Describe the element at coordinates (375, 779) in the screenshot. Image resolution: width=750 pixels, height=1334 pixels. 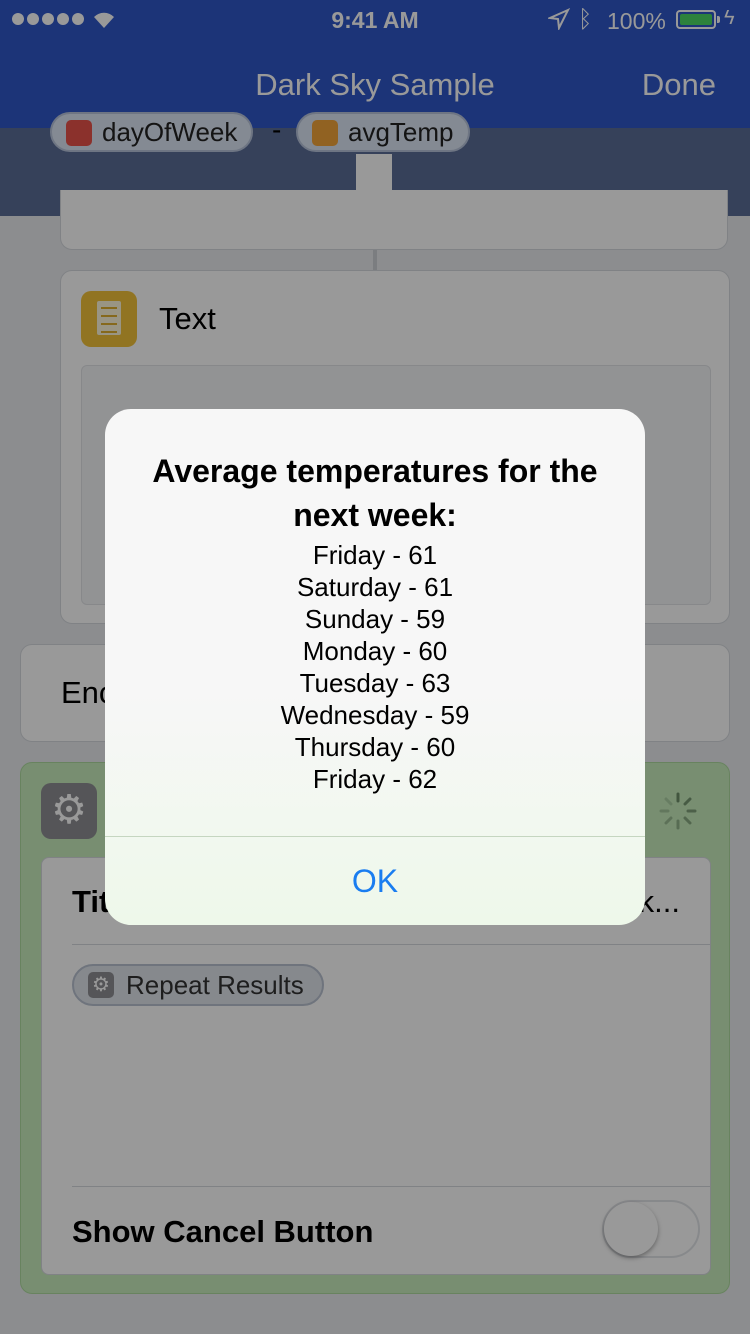
I see `alert-line: Friday - 62` at that location.